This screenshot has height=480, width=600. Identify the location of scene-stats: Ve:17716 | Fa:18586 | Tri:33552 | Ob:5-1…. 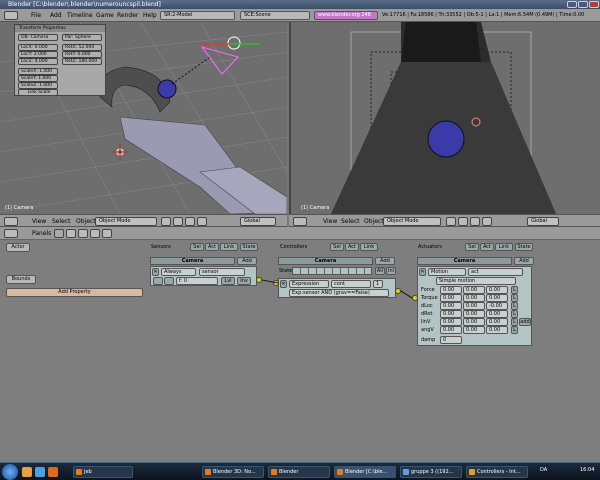
(483, 15).